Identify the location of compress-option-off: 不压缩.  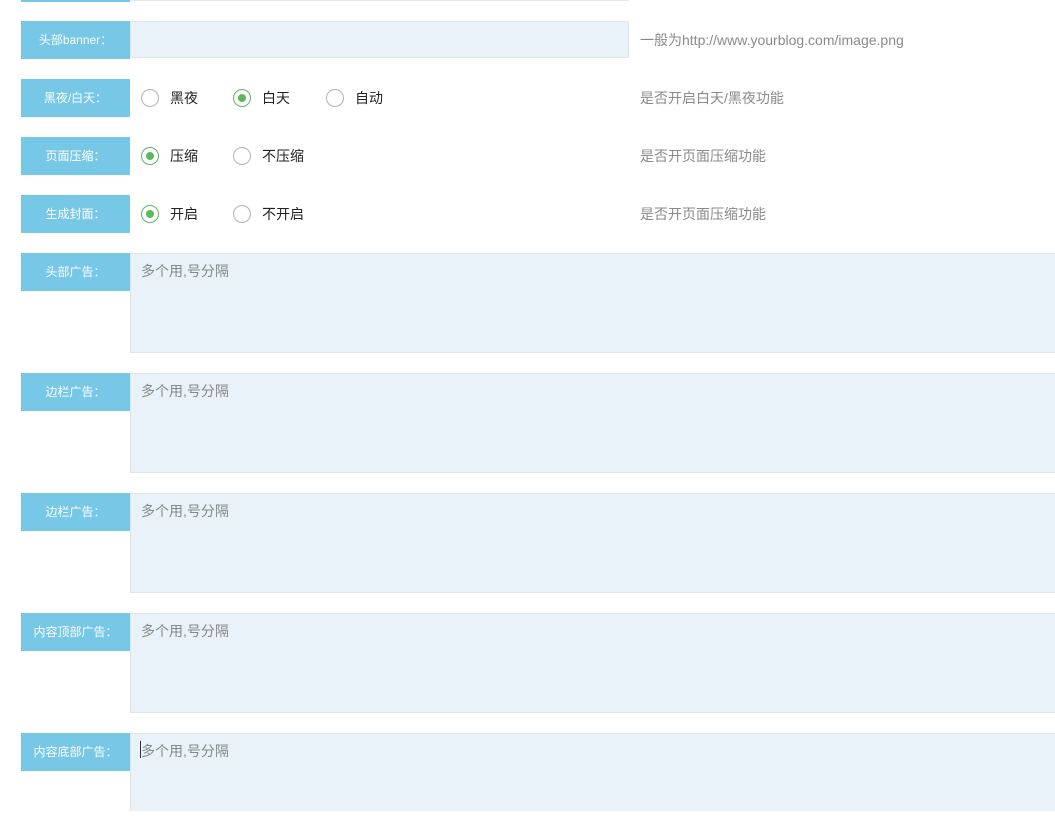
(268, 156).